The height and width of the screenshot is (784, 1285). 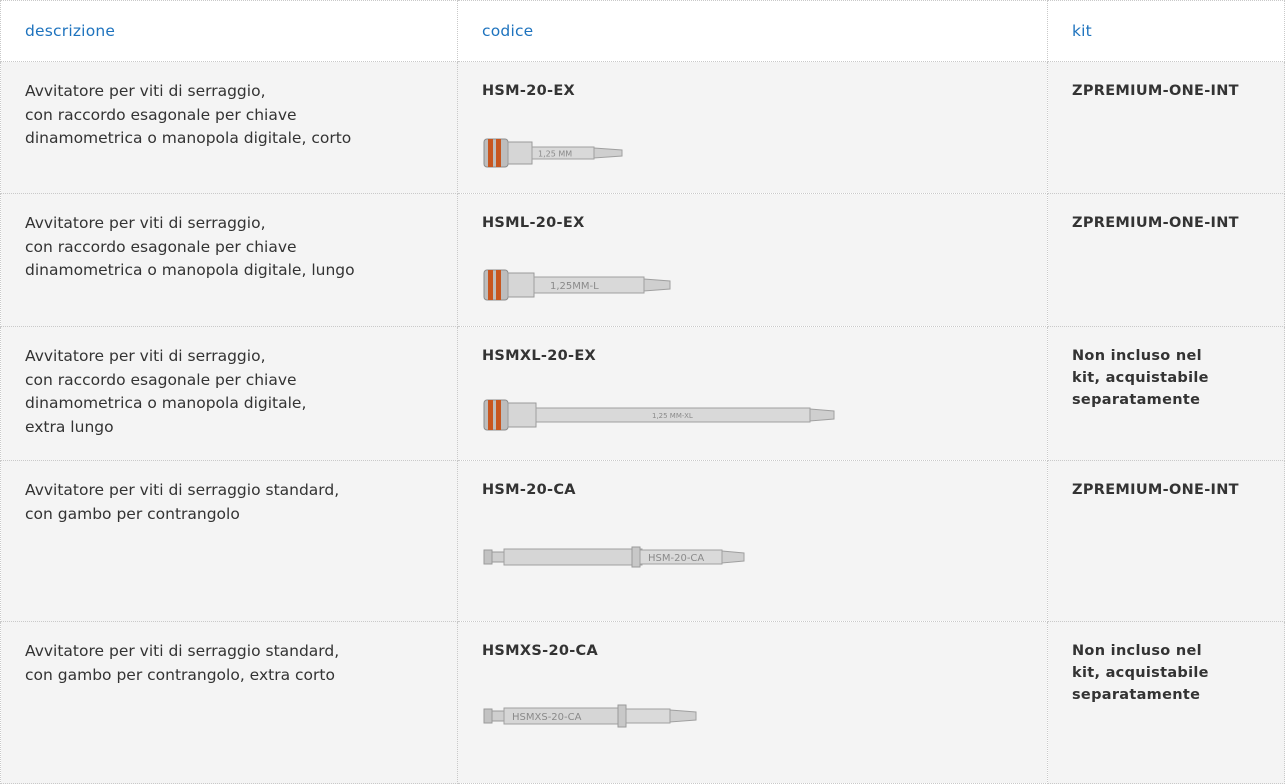 What do you see at coordinates (752, 702) in the screenshot?
I see `code-cell: HSMXS-20-CA HSMXS-20-CA` at bounding box center [752, 702].